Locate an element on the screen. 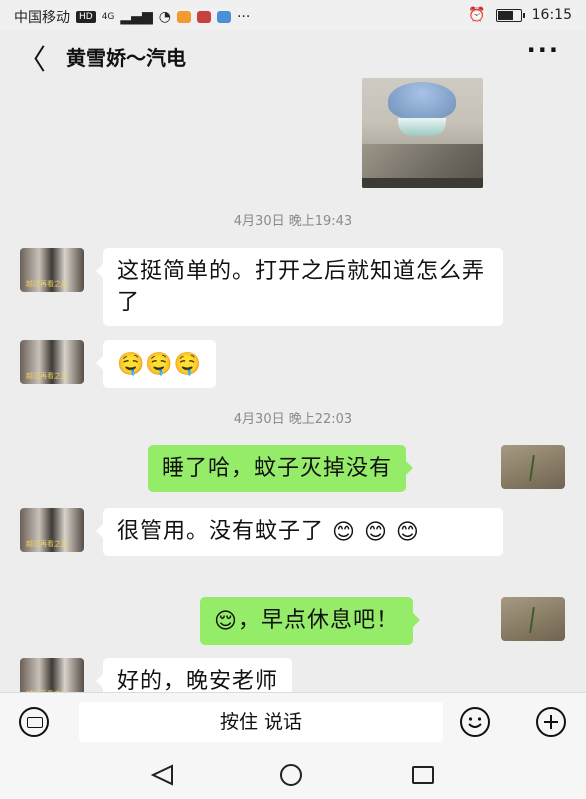 The height and width of the screenshot is (799, 586). message-bubble-outgoing: 睡了哈，蚊子灭掉没有 is located at coordinates (281, 468).